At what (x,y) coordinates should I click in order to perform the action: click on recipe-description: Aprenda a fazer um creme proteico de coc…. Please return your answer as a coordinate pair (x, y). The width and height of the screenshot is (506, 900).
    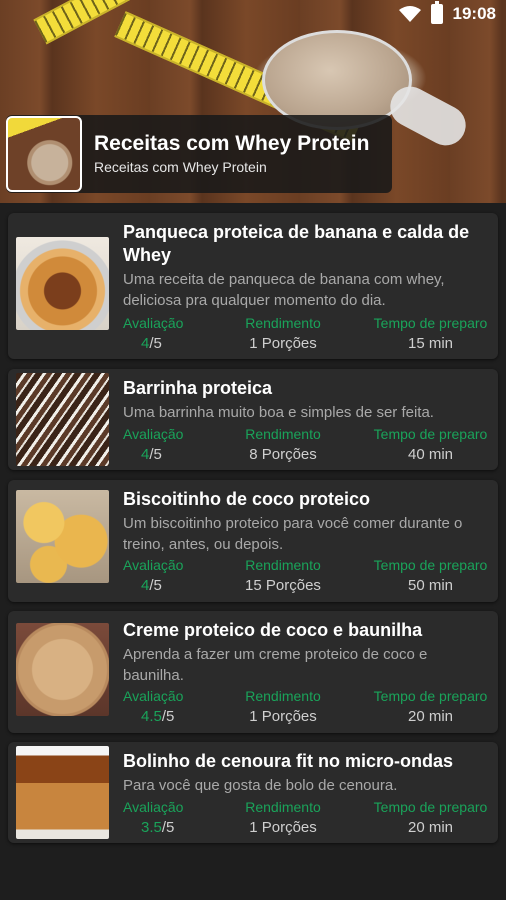
    Looking at the image, I should click on (275, 665).